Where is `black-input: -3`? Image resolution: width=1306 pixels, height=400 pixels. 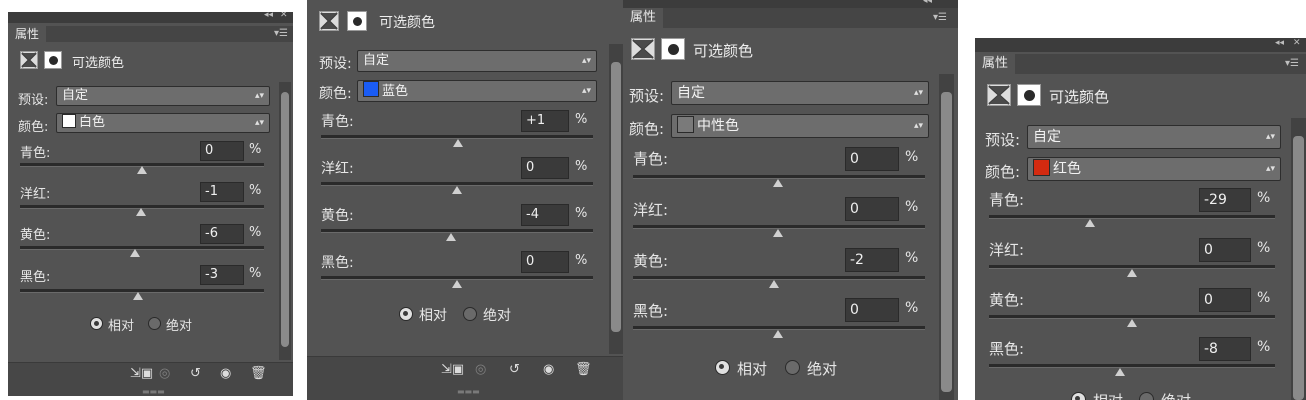
black-input: -3 is located at coordinates (222, 275).